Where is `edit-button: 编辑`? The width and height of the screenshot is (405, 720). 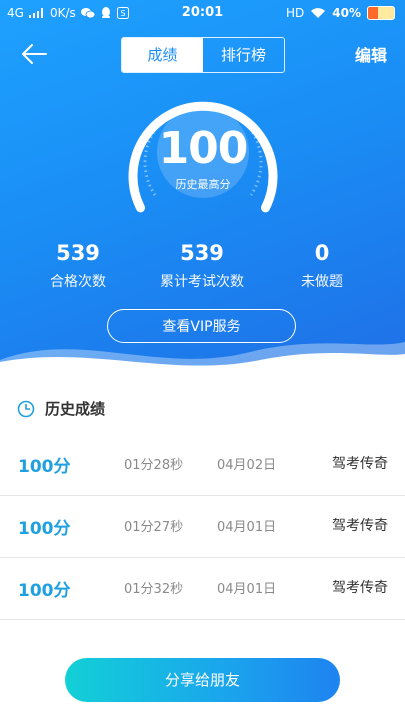 edit-button: 编辑 is located at coordinates (371, 54).